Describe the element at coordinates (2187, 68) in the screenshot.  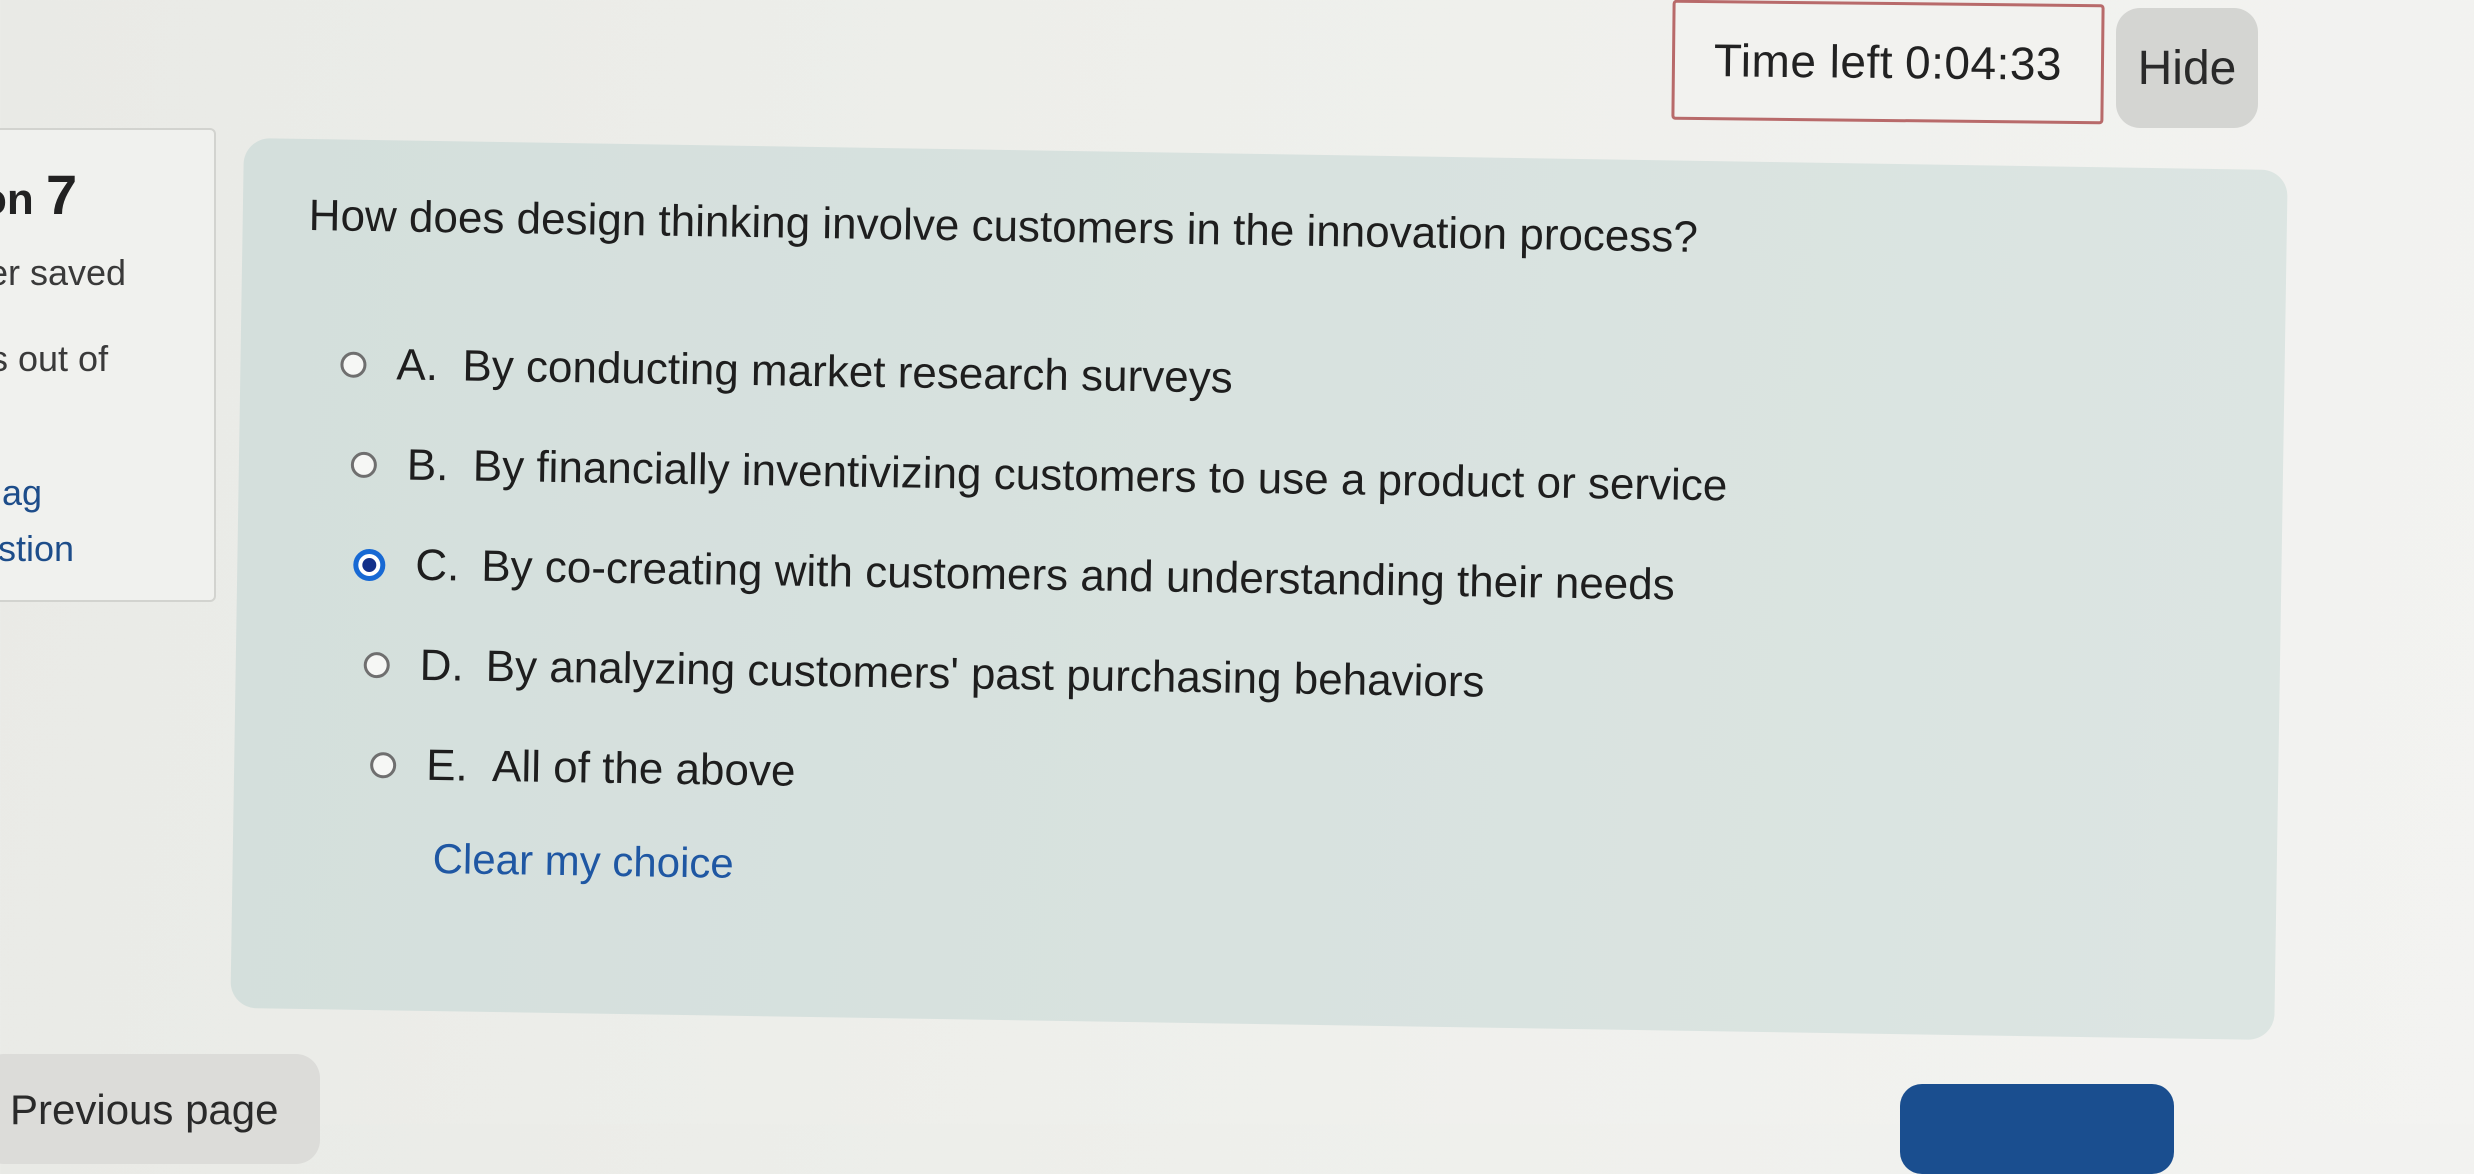
I see `hide-timer-button: Hide` at that location.